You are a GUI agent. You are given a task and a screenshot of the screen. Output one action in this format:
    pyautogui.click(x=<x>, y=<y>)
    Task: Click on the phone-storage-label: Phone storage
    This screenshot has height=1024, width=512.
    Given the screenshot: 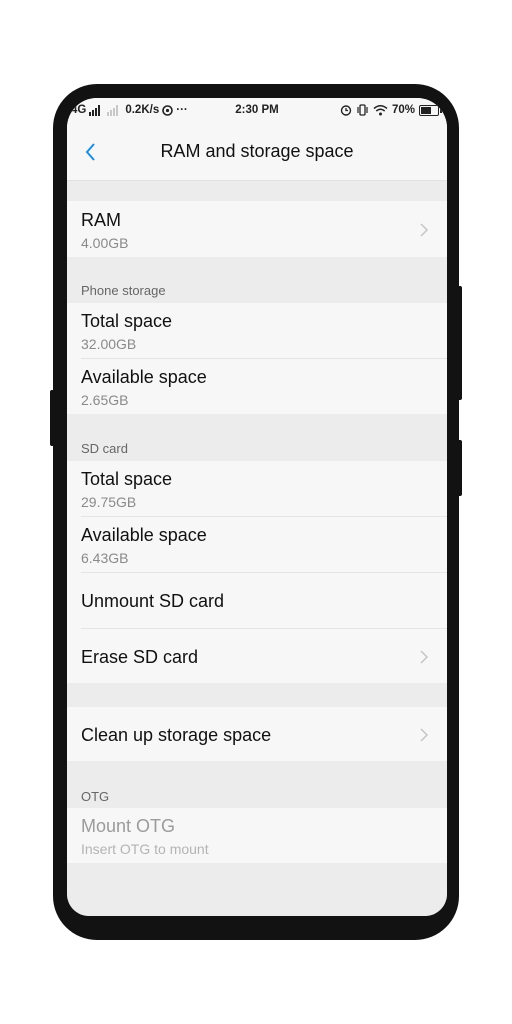 What is the action you would take?
    pyautogui.click(x=123, y=290)
    